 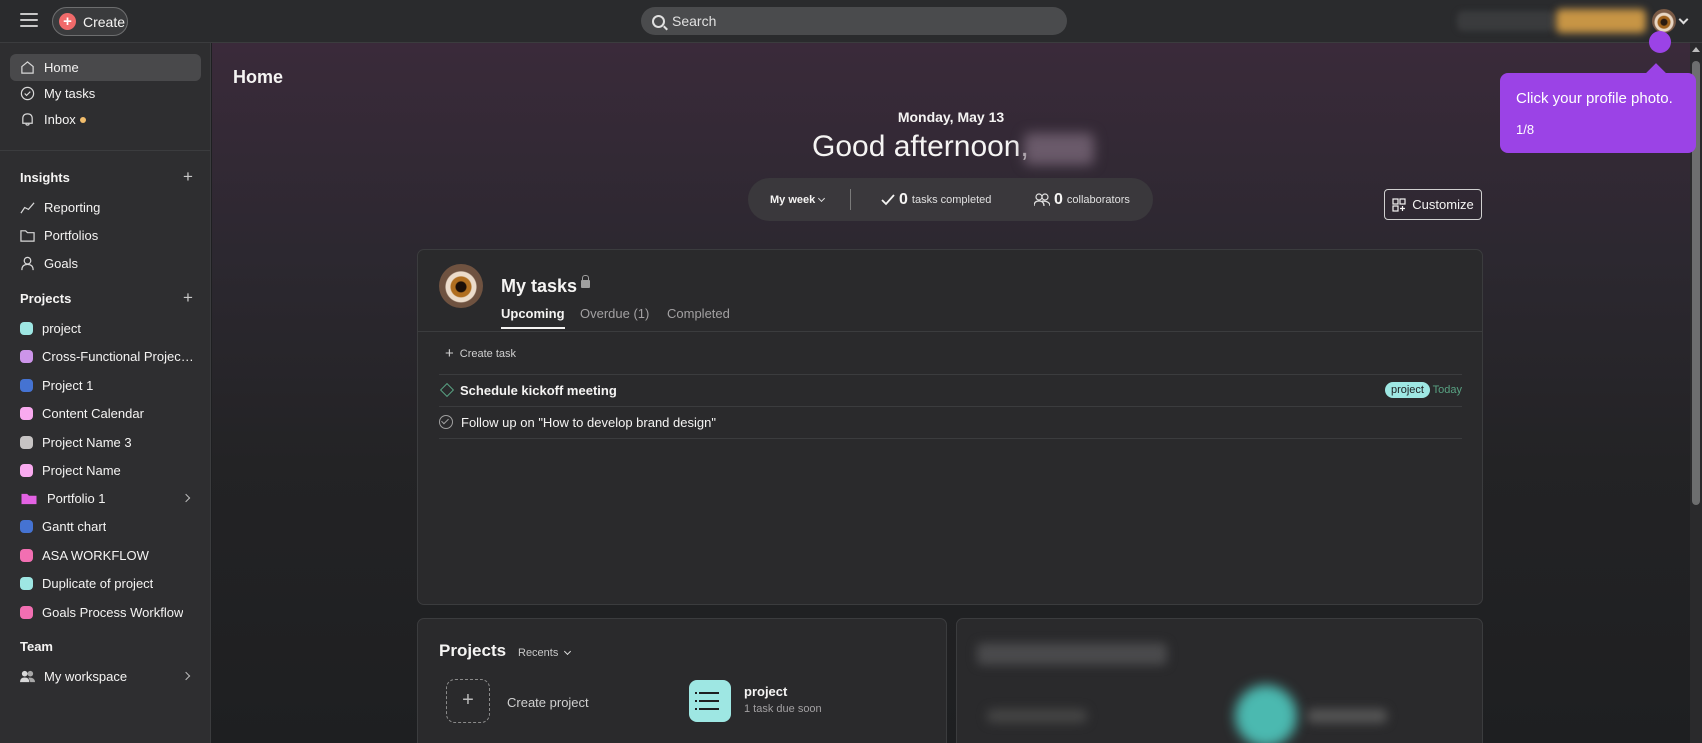 What do you see at coordinates (1058, 199) in the screenshot?
I see `collaborators-count: 0` at bounding box center [1058, 199].